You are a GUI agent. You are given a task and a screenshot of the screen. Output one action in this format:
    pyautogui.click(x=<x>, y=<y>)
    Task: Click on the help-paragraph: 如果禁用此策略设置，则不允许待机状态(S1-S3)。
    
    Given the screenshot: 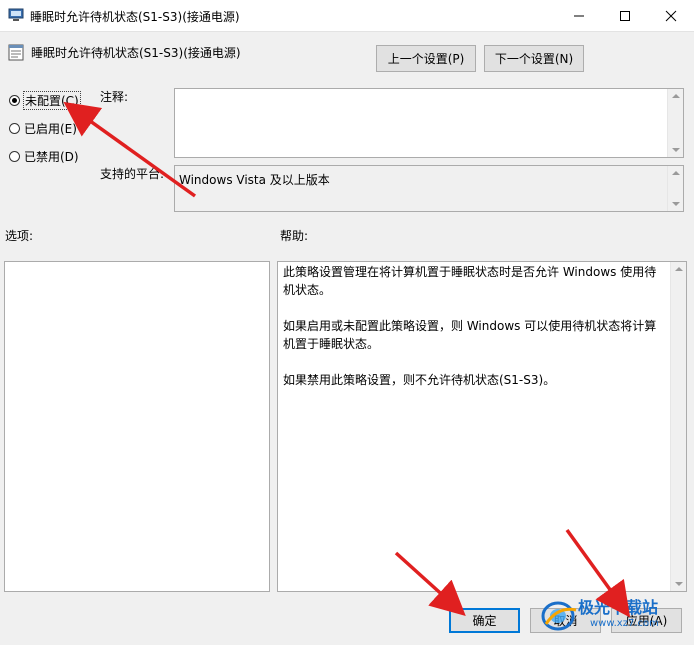 What is the action you would take?
    pyautogui.click(x=419, y=380)
    